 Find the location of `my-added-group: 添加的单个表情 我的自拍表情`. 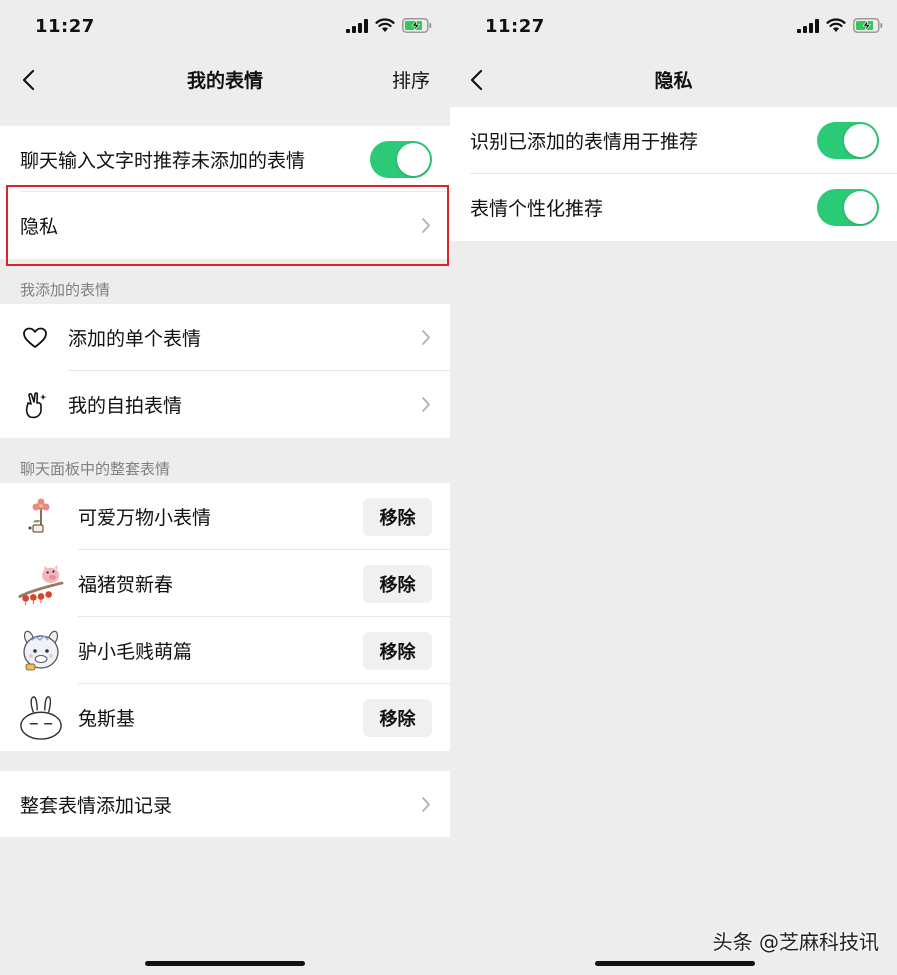

my-added-group: 添加的单个表情 我的自拍表情 is located at coordinates (225, 371).